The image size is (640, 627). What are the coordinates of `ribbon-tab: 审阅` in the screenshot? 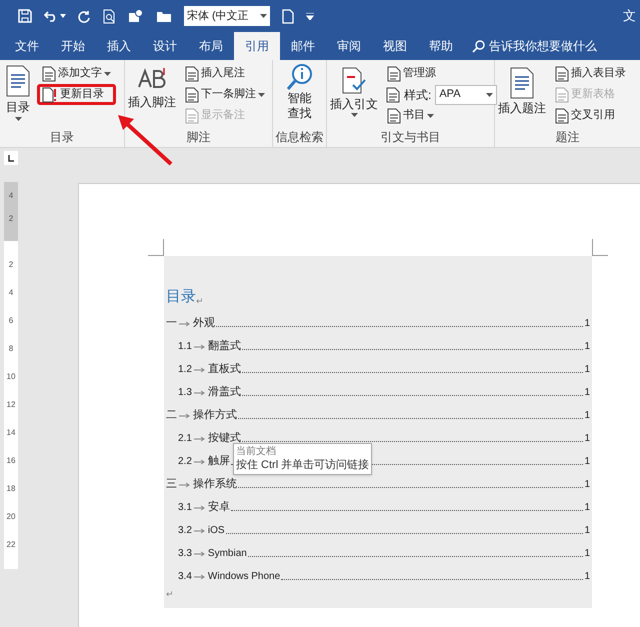 It's located at (349, 46).